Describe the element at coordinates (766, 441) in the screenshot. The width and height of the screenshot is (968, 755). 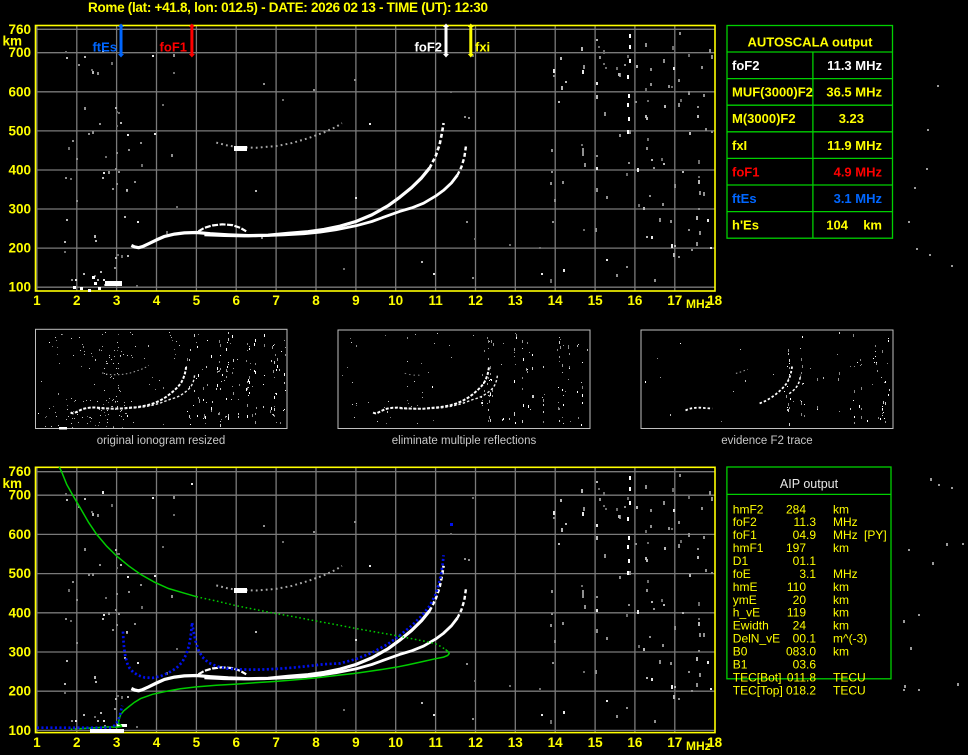
I see `svg-text: evidence F2 trace` at that location.